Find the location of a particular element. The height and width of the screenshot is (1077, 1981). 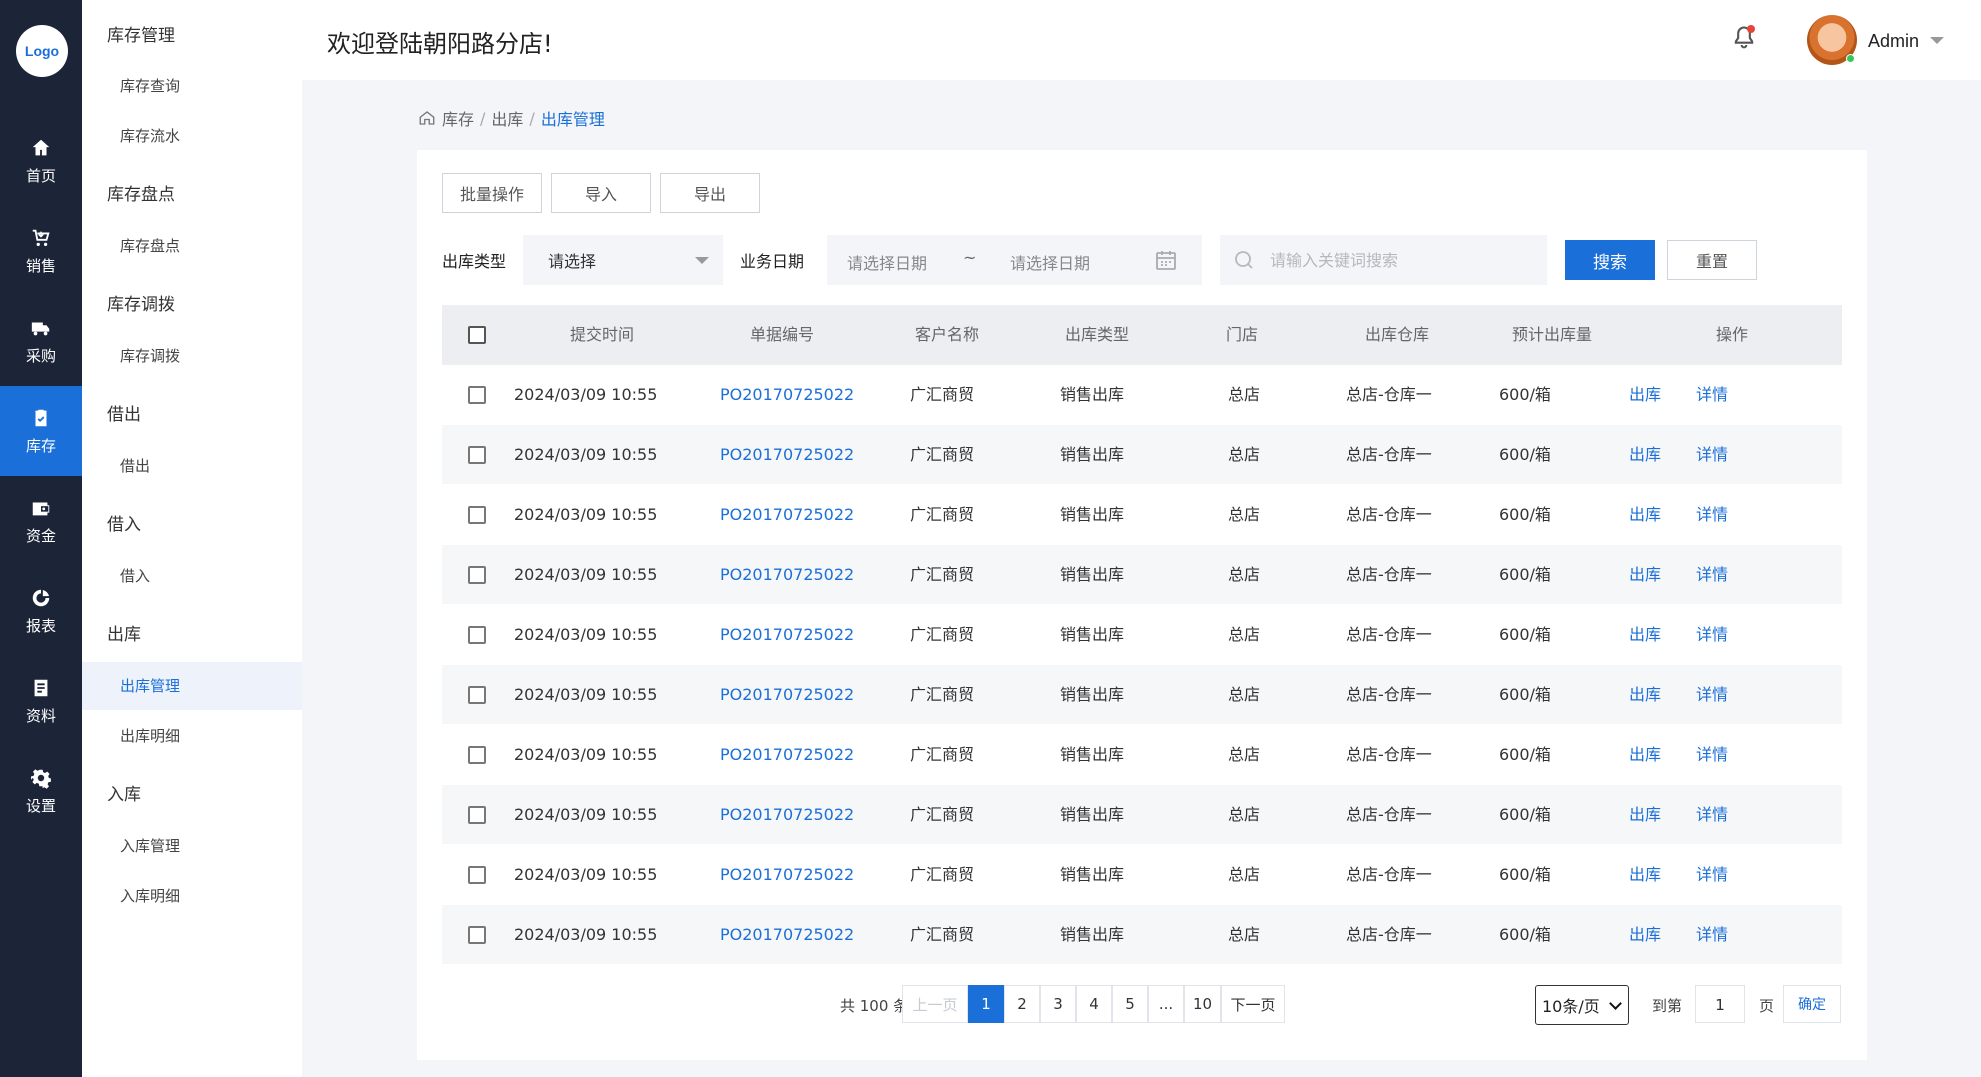

goto-page-input: 1 is located at coordinates (1720, 1004).